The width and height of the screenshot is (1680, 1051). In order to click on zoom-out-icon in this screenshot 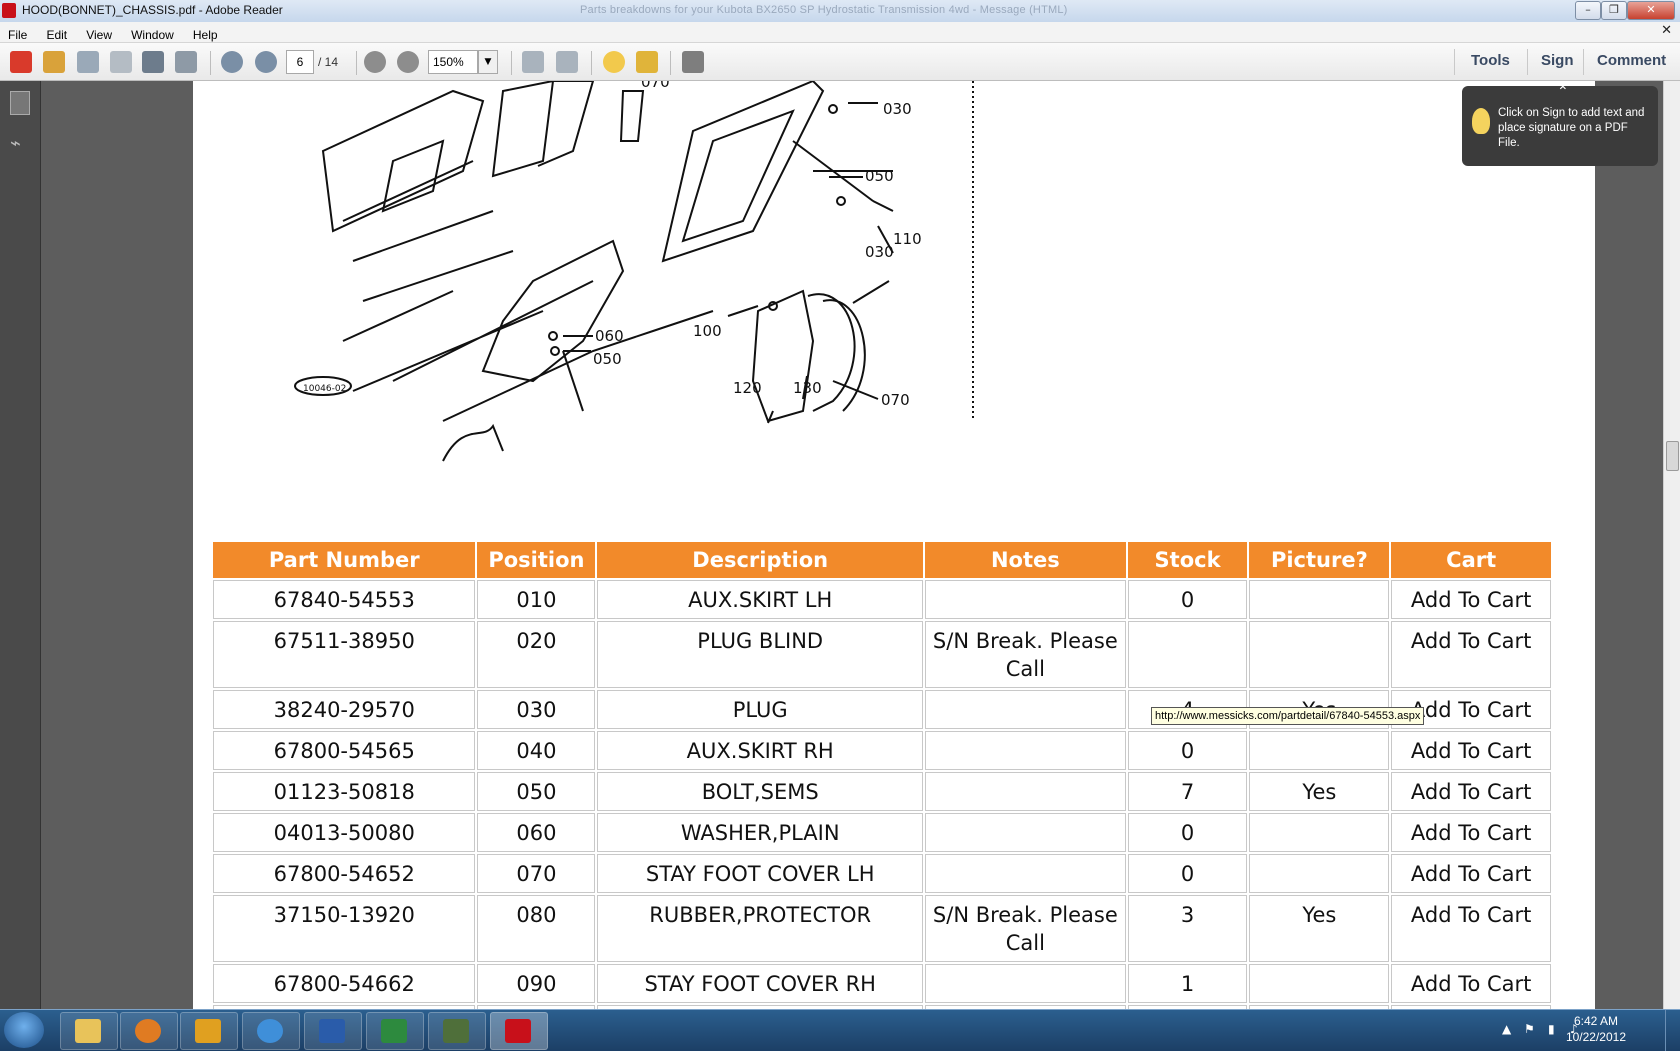, I will do `click(375, 62)`.